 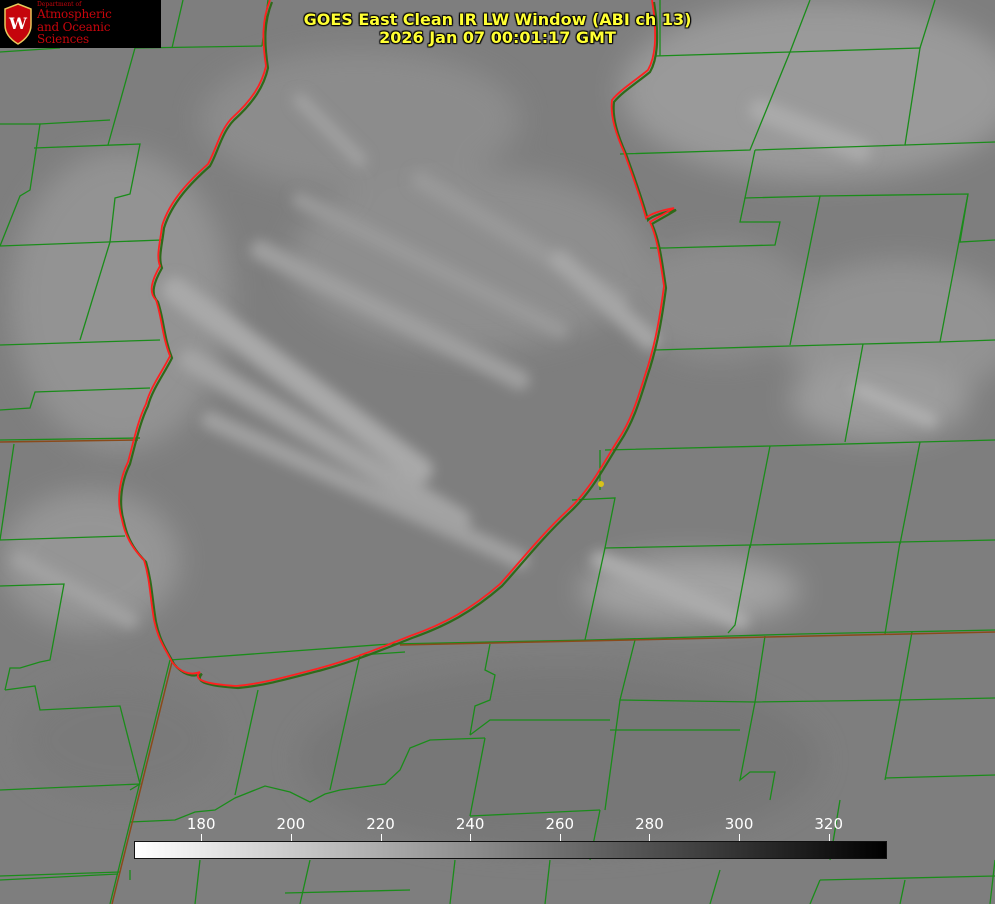 I want to click on yellow-marker, so click(x=601, y=484).